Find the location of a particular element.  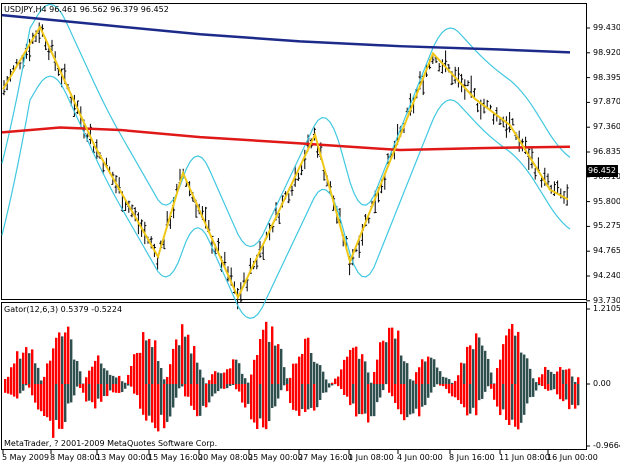

price-label: 97.870 is located at coordinates (606, 102).